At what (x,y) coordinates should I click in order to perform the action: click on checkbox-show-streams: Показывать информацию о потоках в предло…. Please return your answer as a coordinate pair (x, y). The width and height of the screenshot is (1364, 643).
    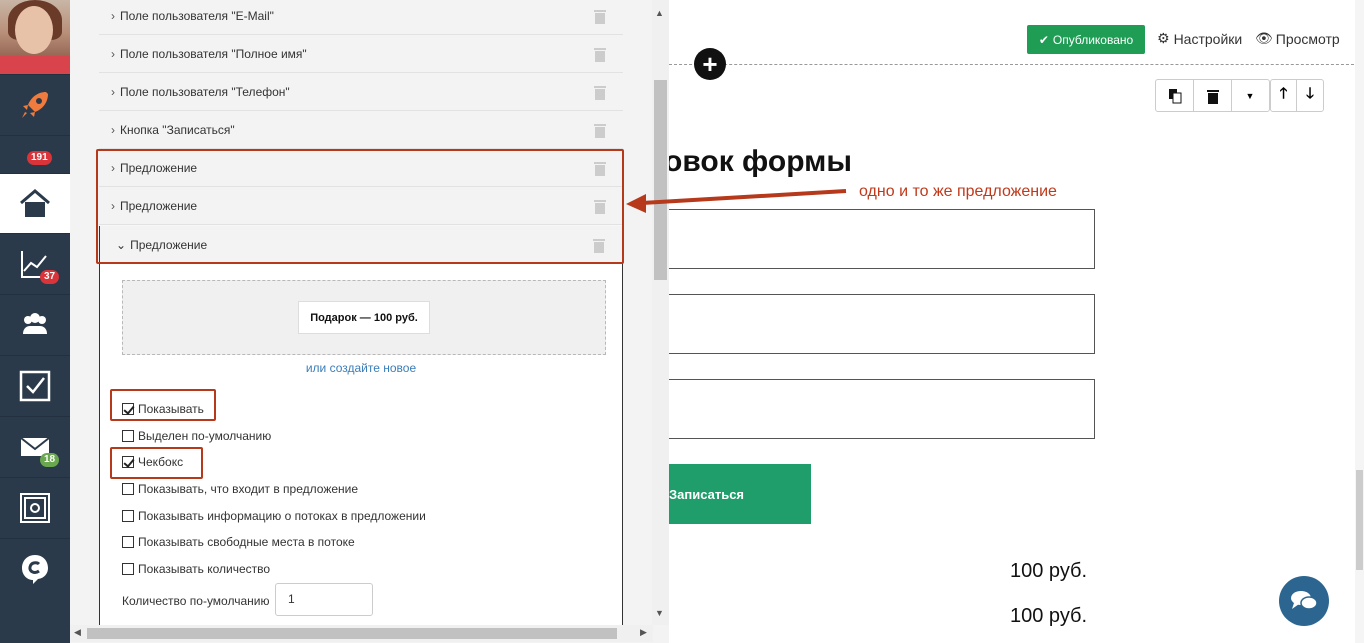
    Looking at the image, I should click on (274, 516).